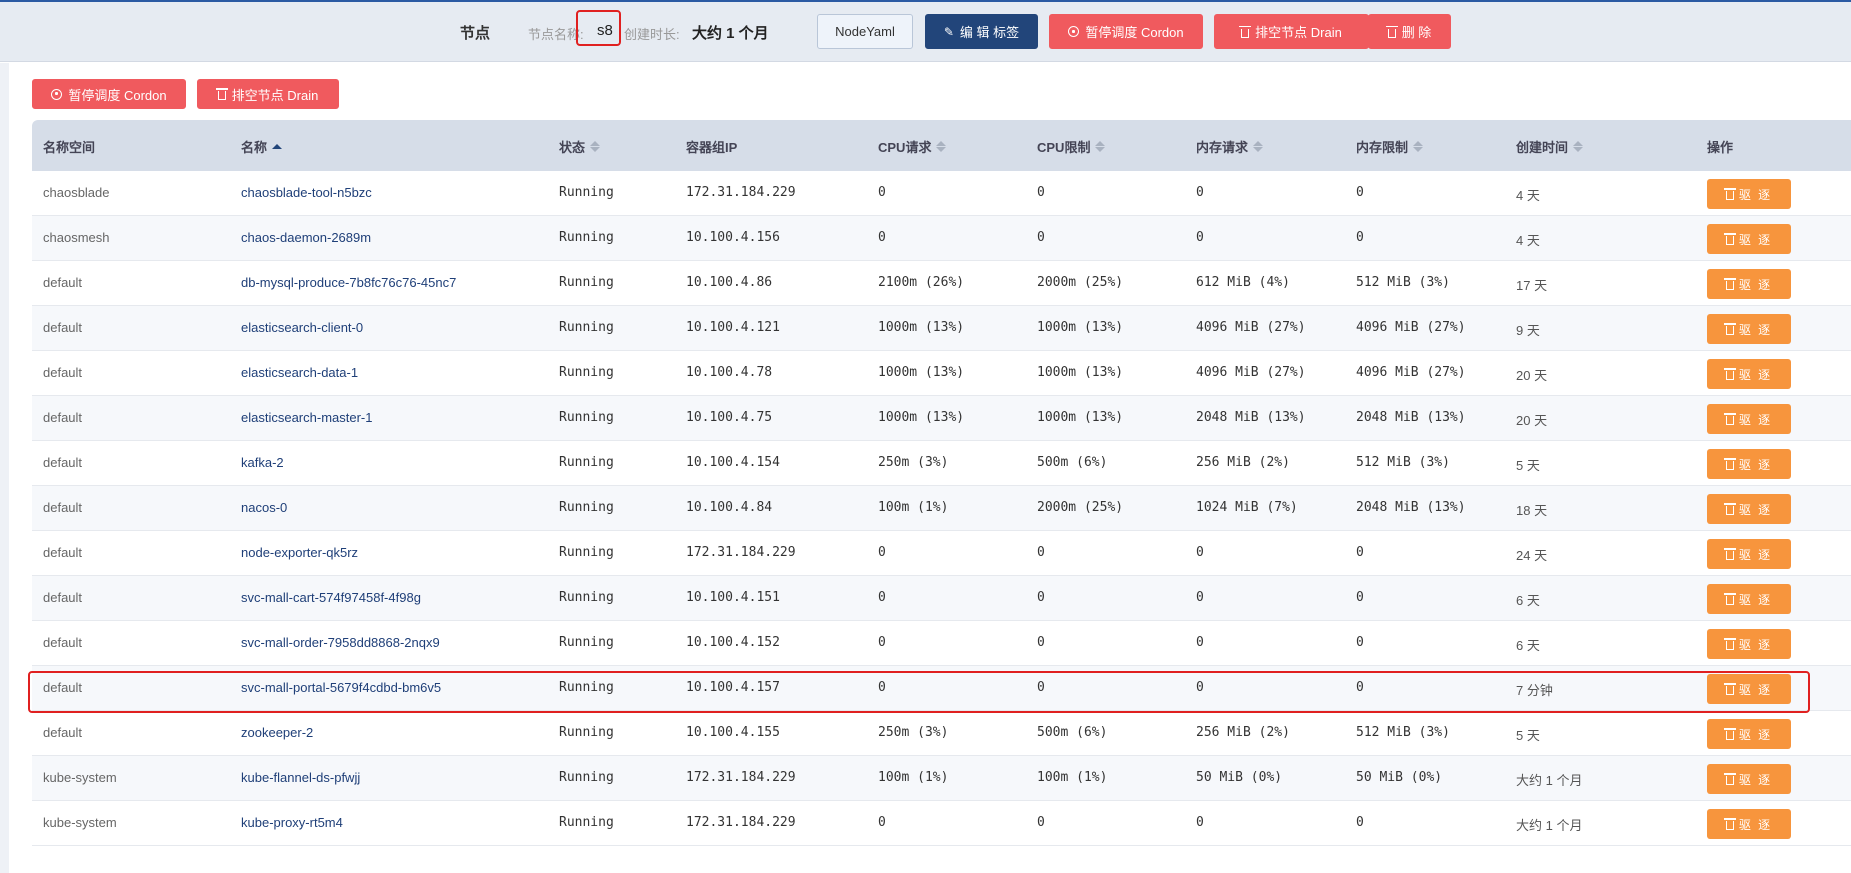 The width and height of the screenshot is (1851, 873). I want to click on column-status: 状态, so click(580, 146).